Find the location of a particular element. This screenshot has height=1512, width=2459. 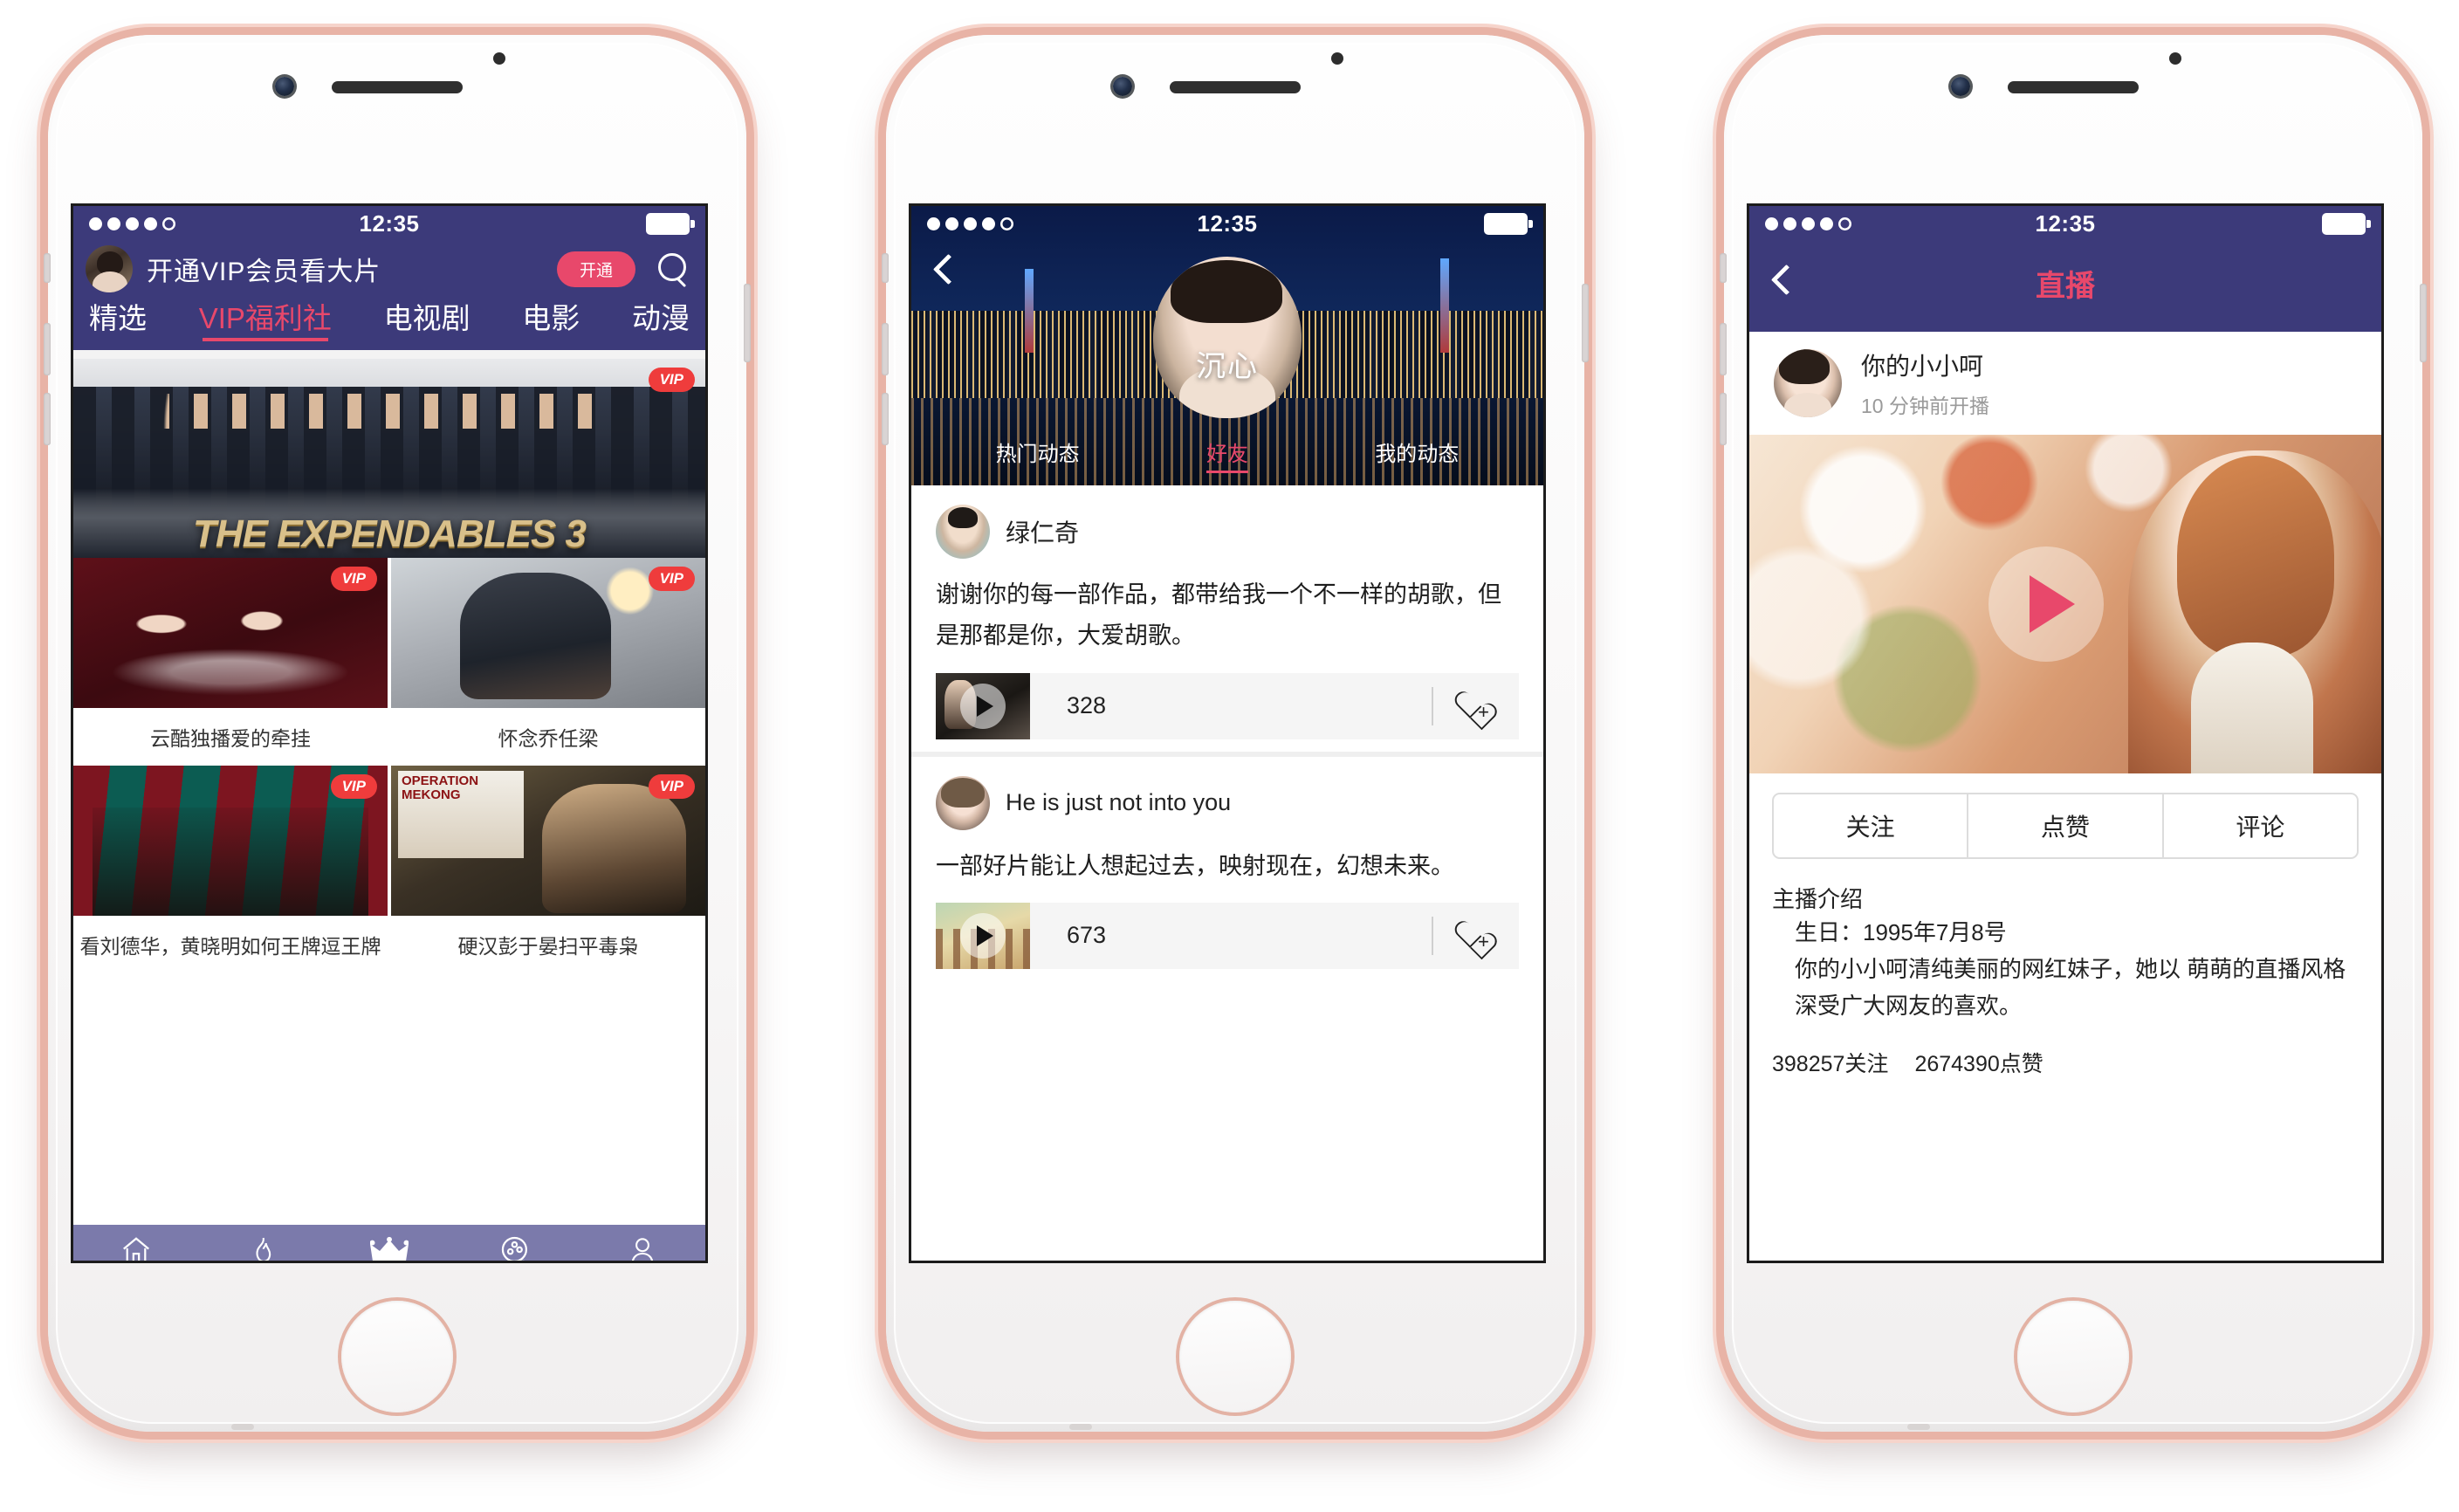

flame-icon is located at coordinates (263, 1247).